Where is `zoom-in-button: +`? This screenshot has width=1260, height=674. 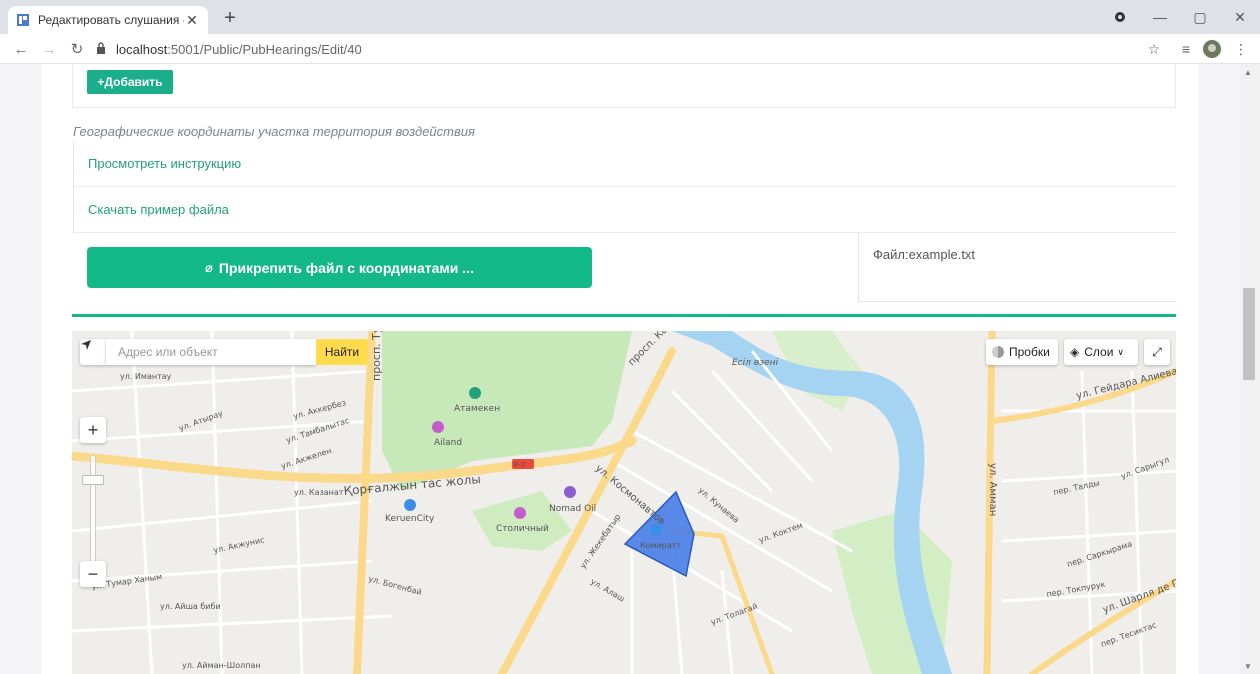
zoom-in-button: + is located at coordinates (93, 430).